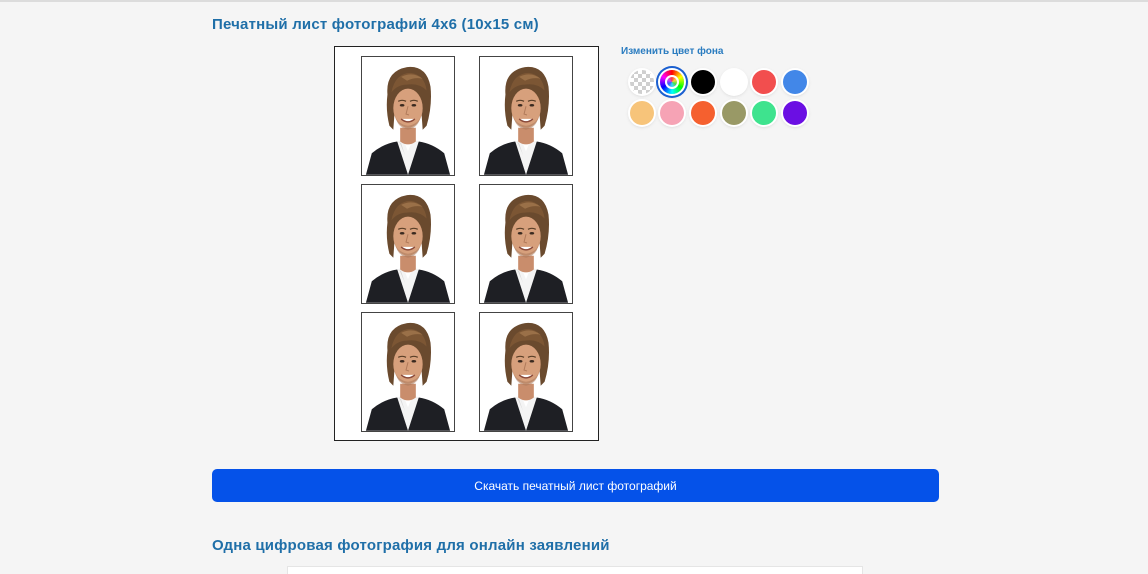  I want to click on download-print-sheet-button: Скачать печатный лист фотографий, so click(575, 485).